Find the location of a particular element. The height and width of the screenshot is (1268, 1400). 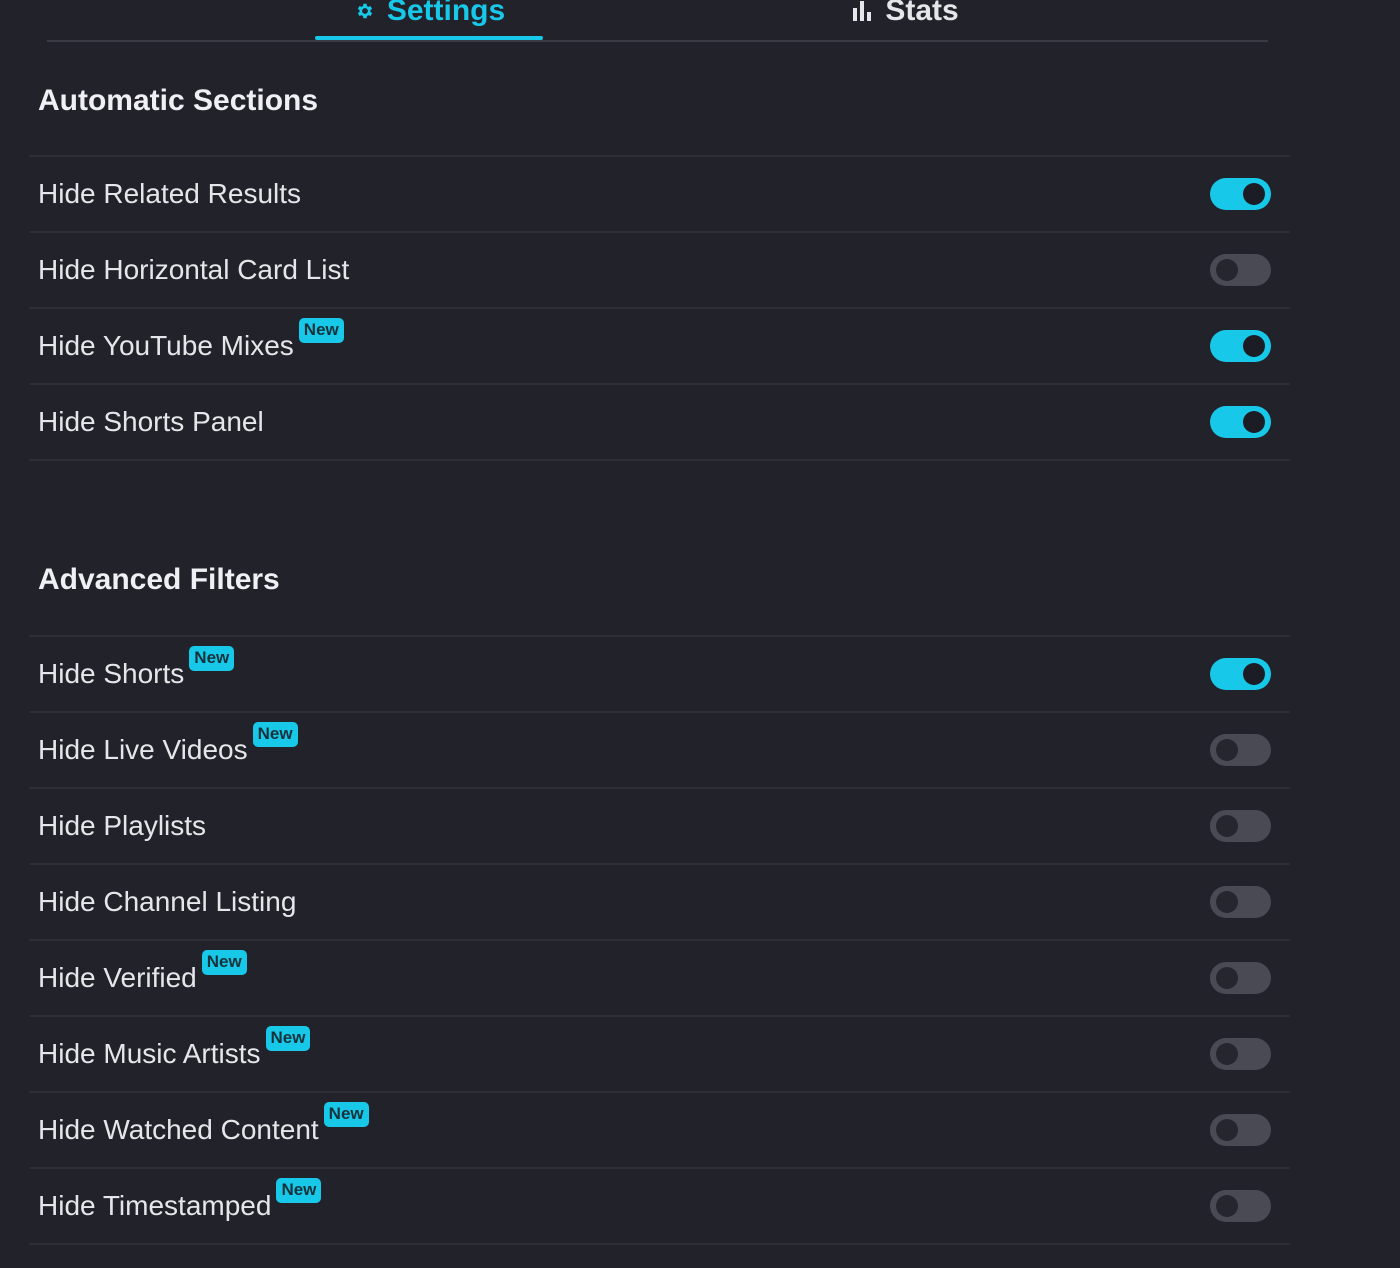

setting-label-hide-horizontal-card-list: Hide Horizontal Card List is located at coordinates (193, 270).